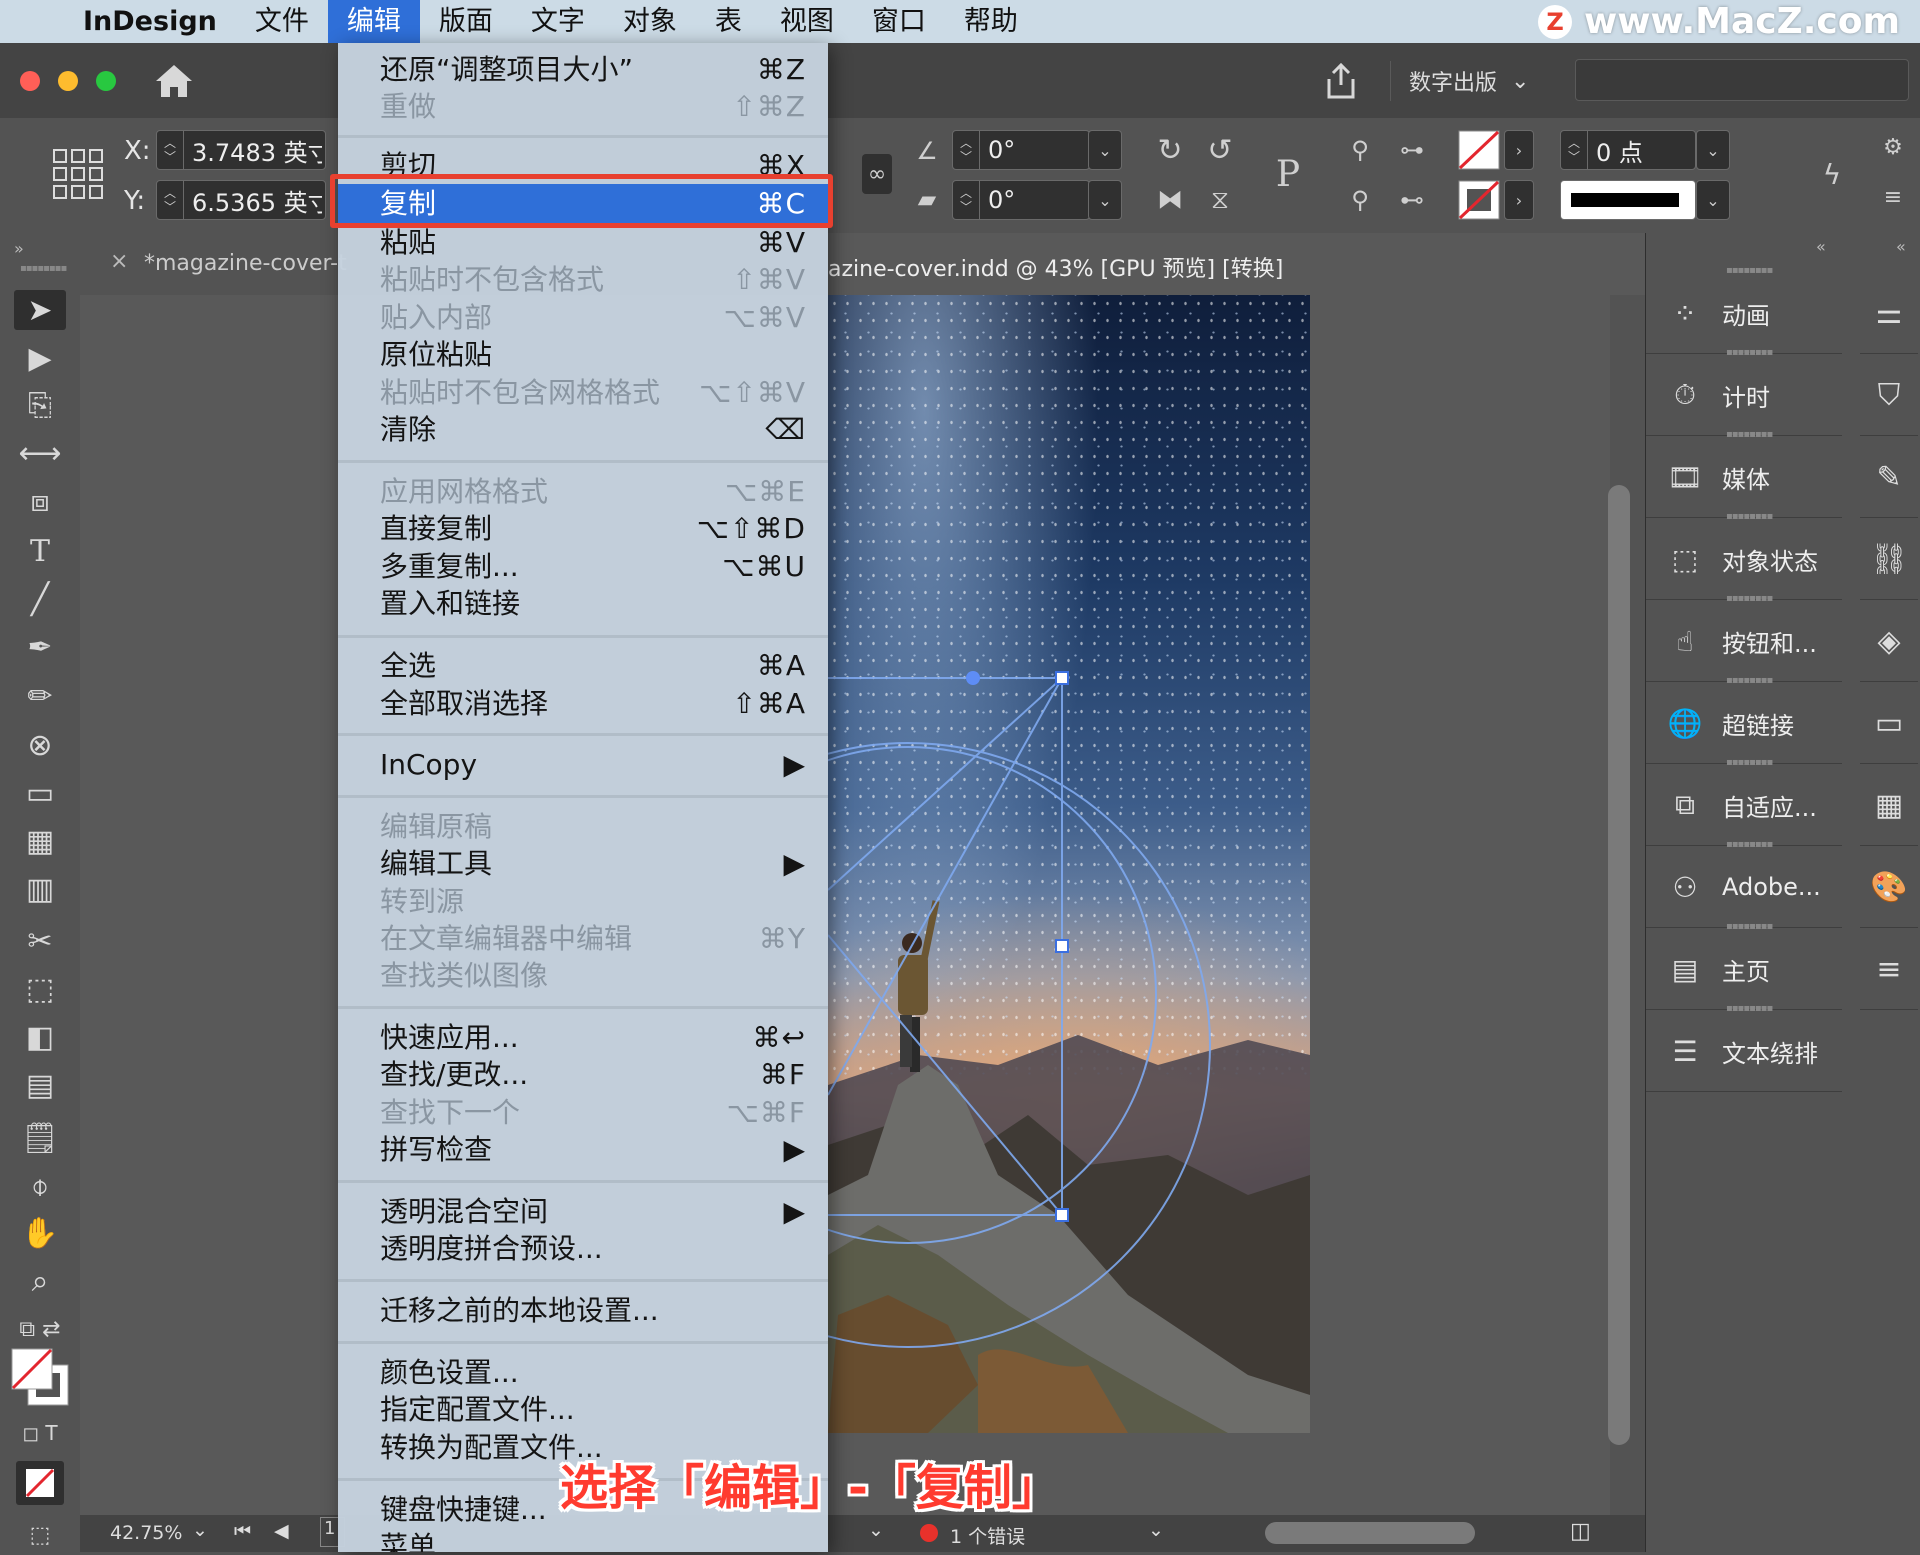 This screenshot has width=1920, height=1555. I want to click on menu-item-find-next: 查找下一个 ⌥⌘F, so click(583, 1112).